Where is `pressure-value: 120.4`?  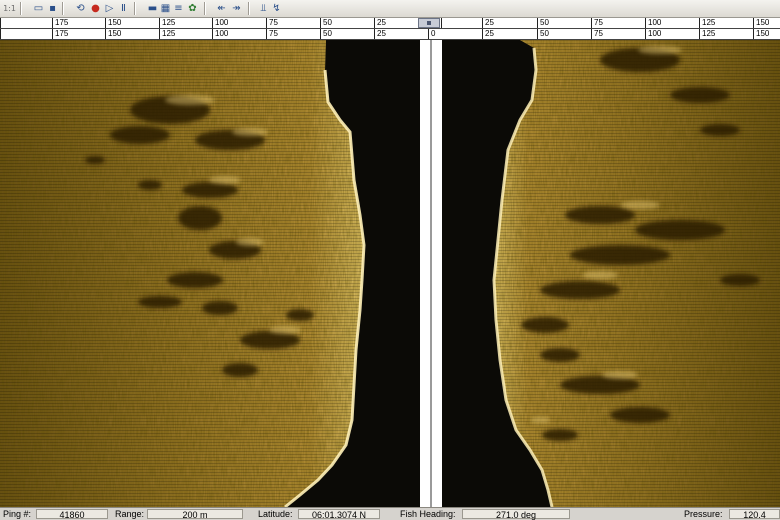
pressure-value: 120.4 is located at coordinates (754, 514).